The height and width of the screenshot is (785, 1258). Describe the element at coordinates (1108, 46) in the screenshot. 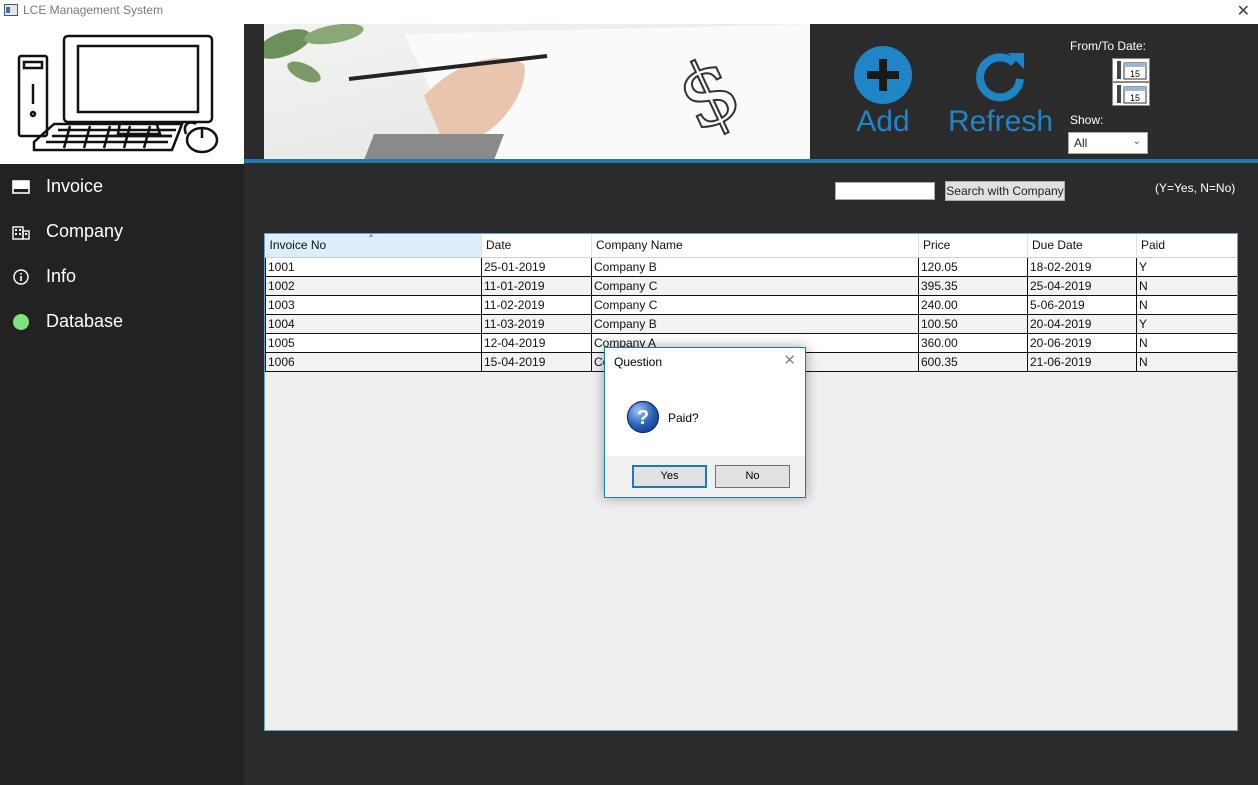

I see `from-to-date-label: From/To Date:` at that location.